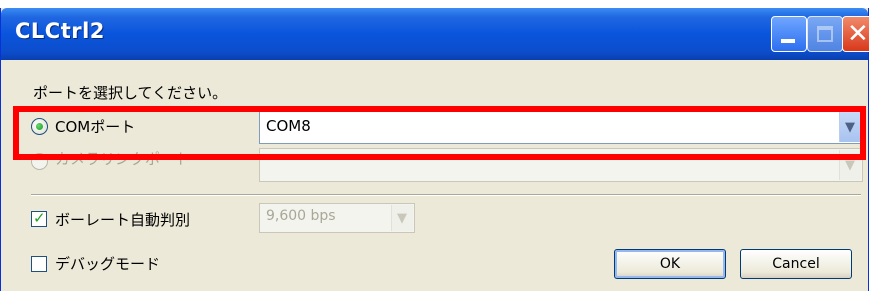  What do you see at coordinates (670, 264) in the screenshot?
I see `ok-button: OK` at bounding box center [670, 264].